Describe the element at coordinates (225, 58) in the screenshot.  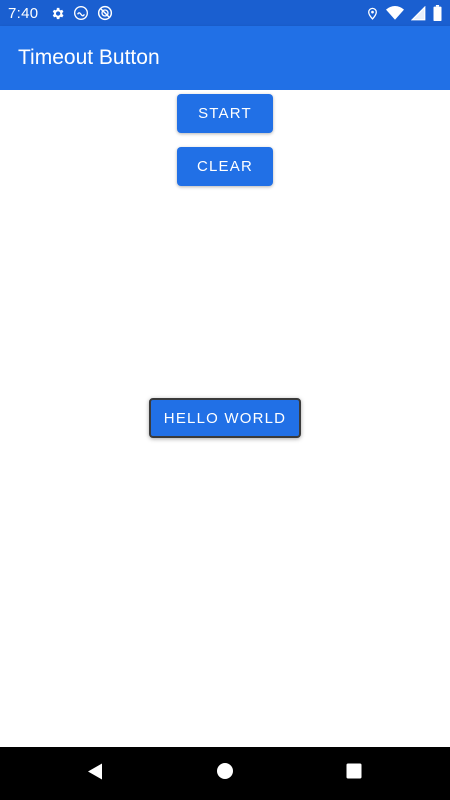
I see `app-bar: Timeout Button` at that location.